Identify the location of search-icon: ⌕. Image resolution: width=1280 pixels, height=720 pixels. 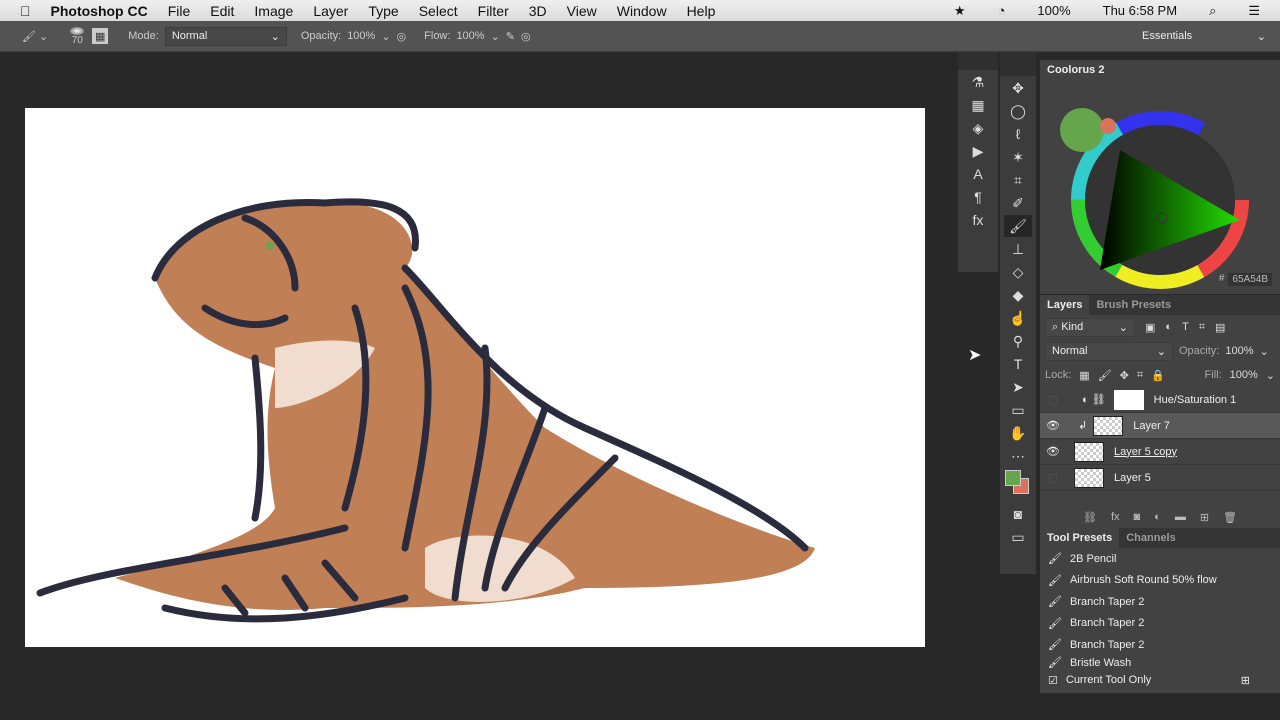
(1212, 11).